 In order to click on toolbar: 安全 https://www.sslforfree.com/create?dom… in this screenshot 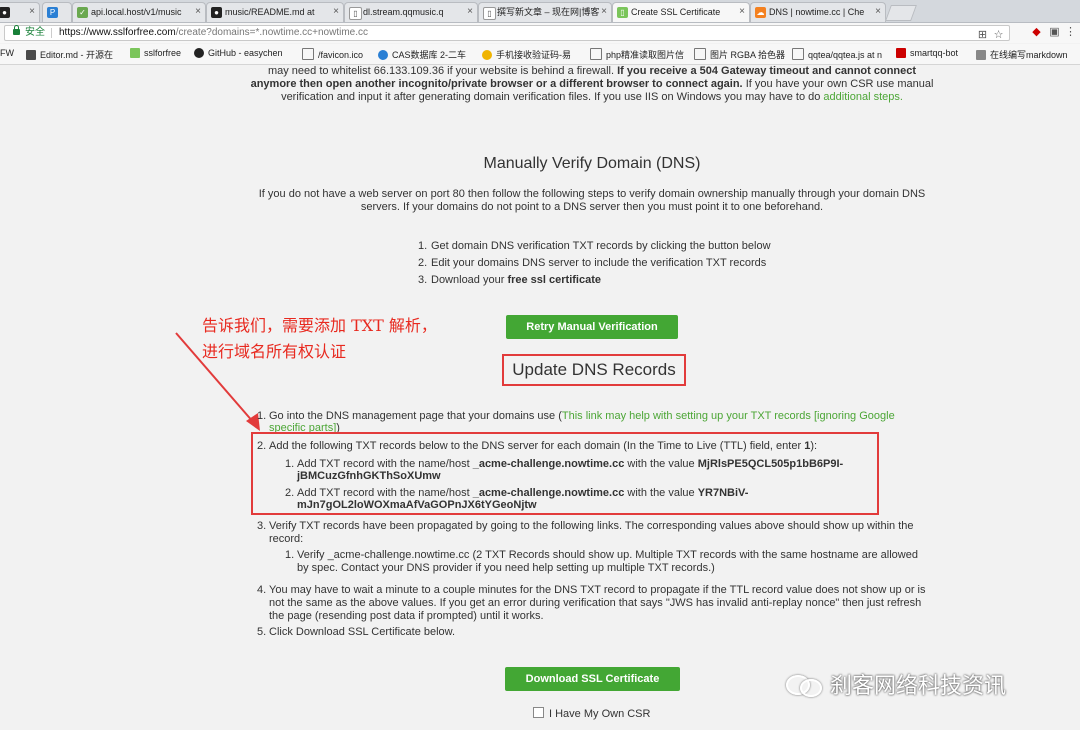, I will do `click(540, 33)`.